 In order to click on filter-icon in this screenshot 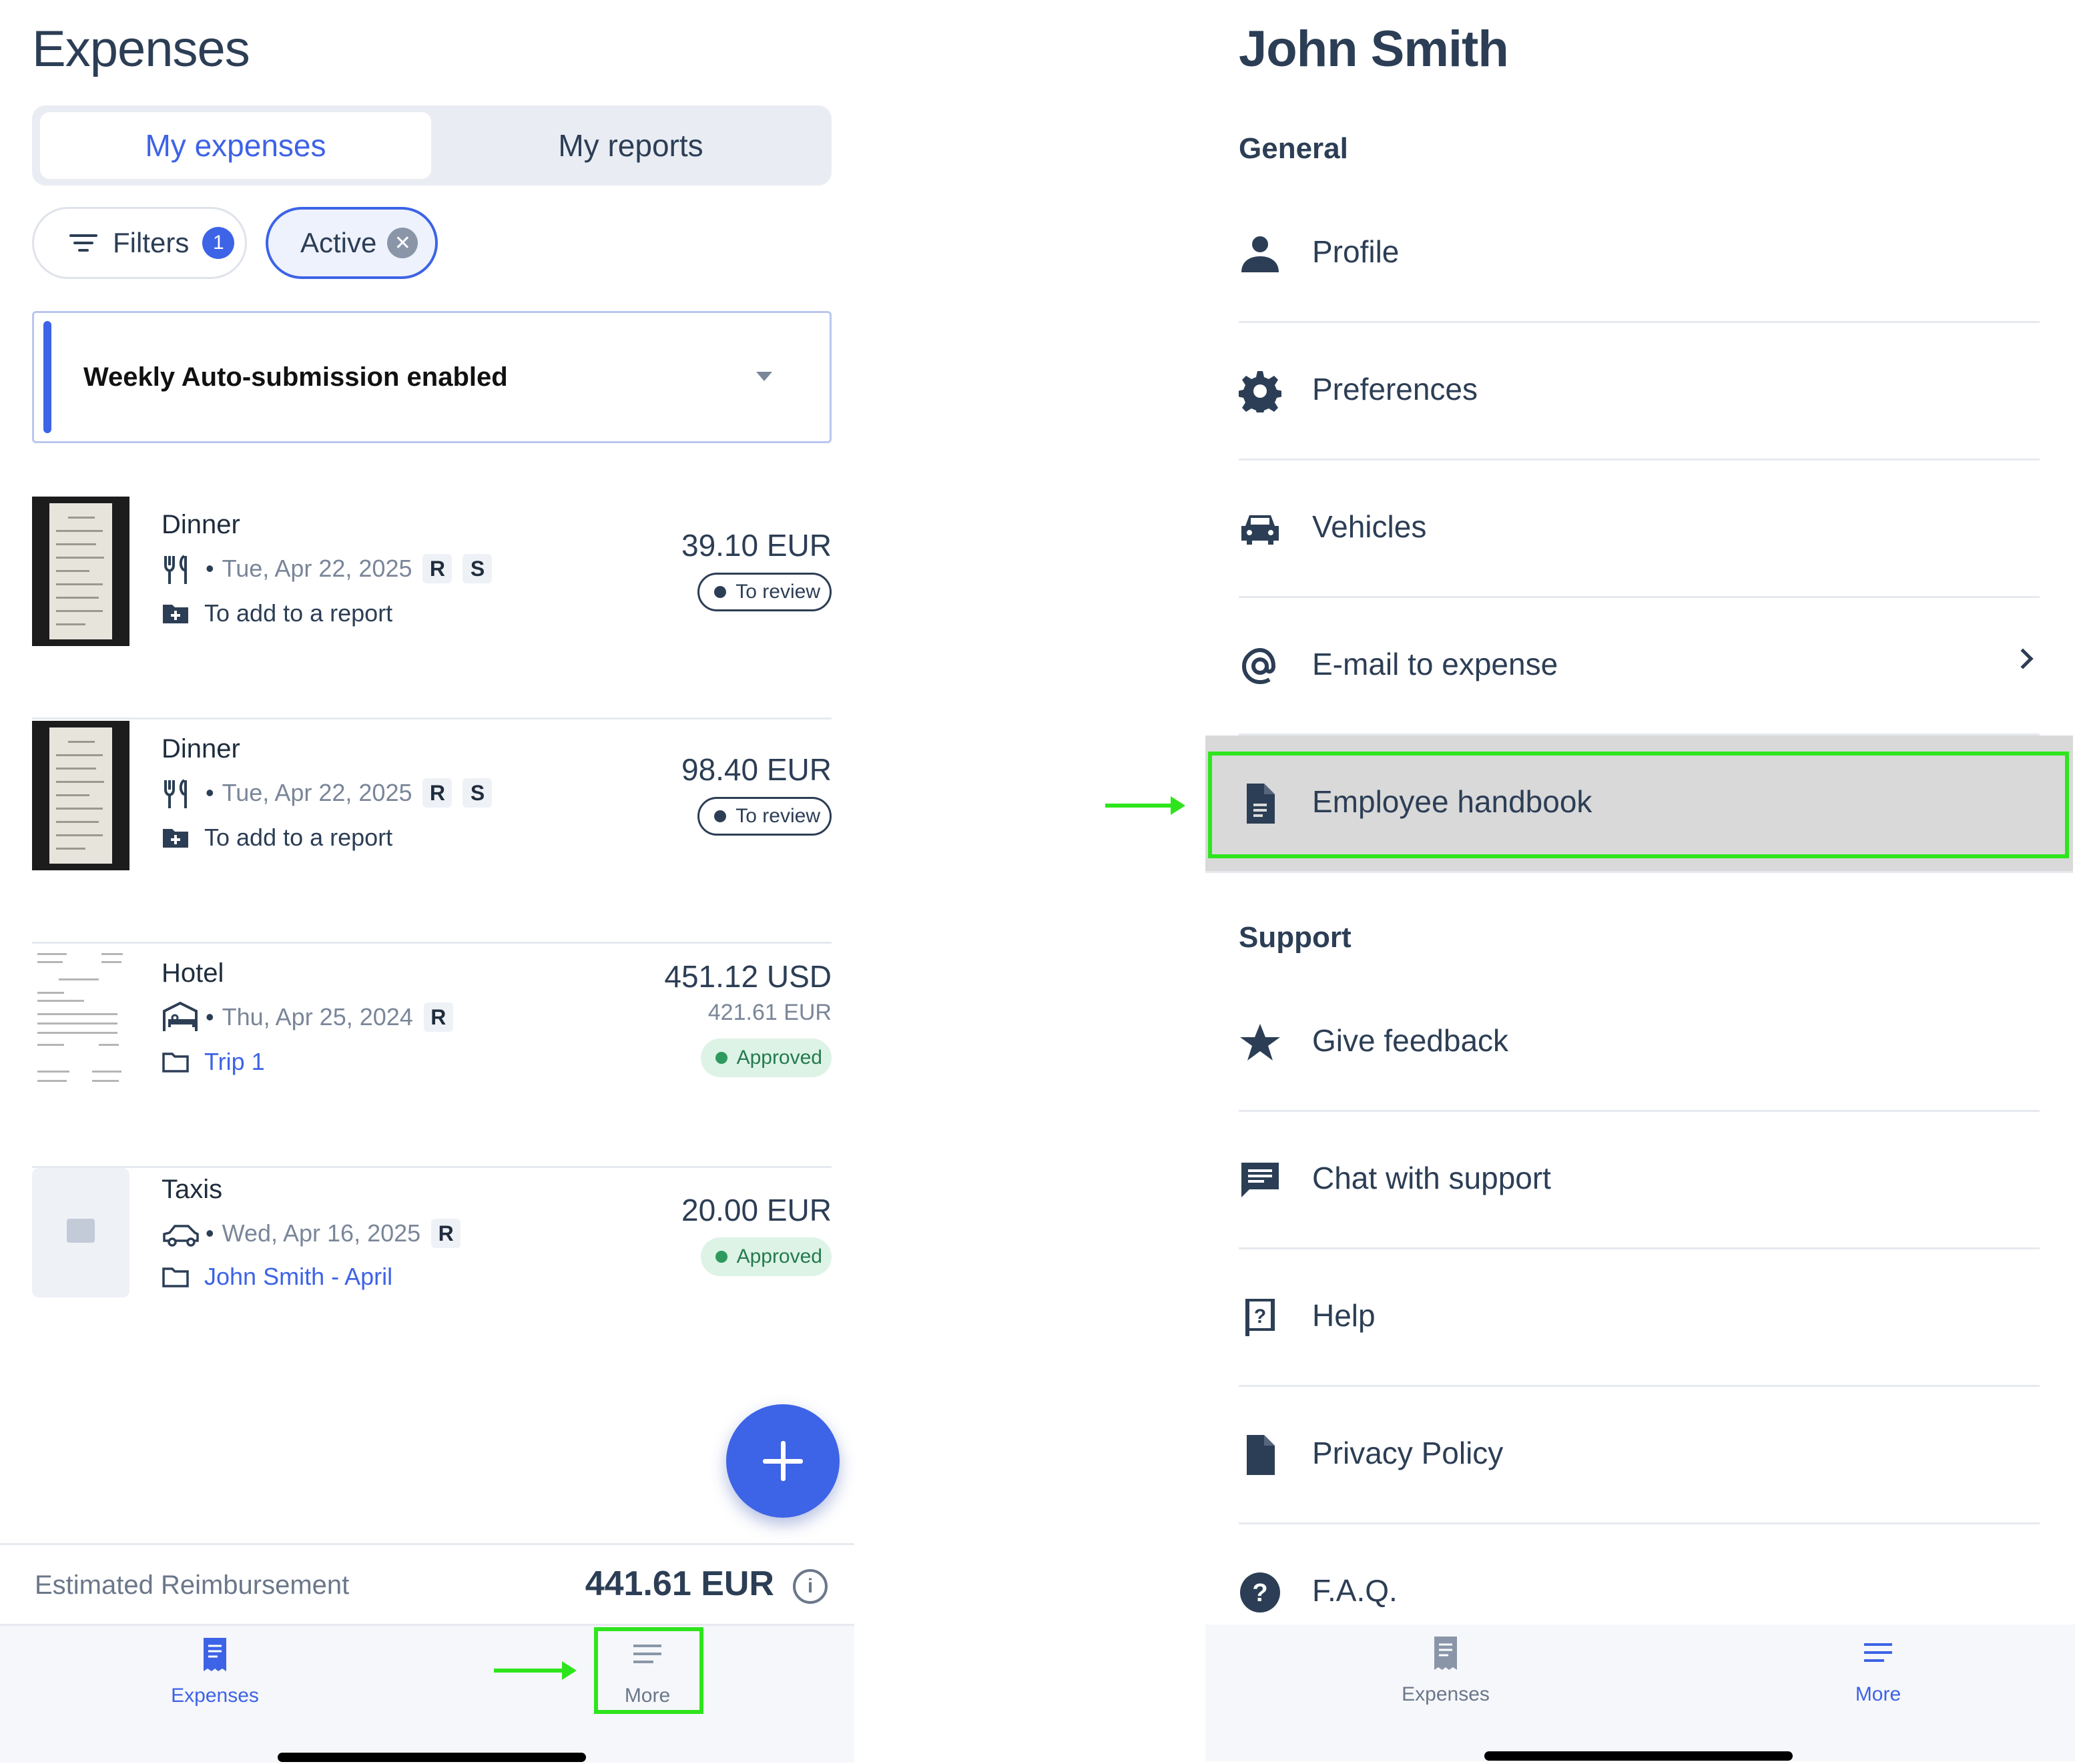, I will do `click(83, 243)`.